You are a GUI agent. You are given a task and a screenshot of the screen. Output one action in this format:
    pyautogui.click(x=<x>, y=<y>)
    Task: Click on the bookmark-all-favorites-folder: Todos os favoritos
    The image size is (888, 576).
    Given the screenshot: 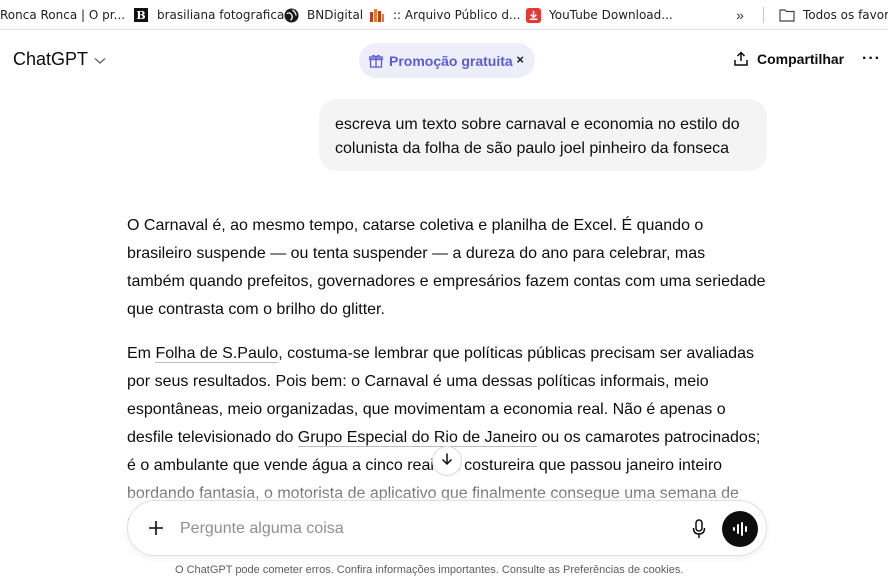 What is the action you would take?
    pyautogui.click(x=833, y=14)
    